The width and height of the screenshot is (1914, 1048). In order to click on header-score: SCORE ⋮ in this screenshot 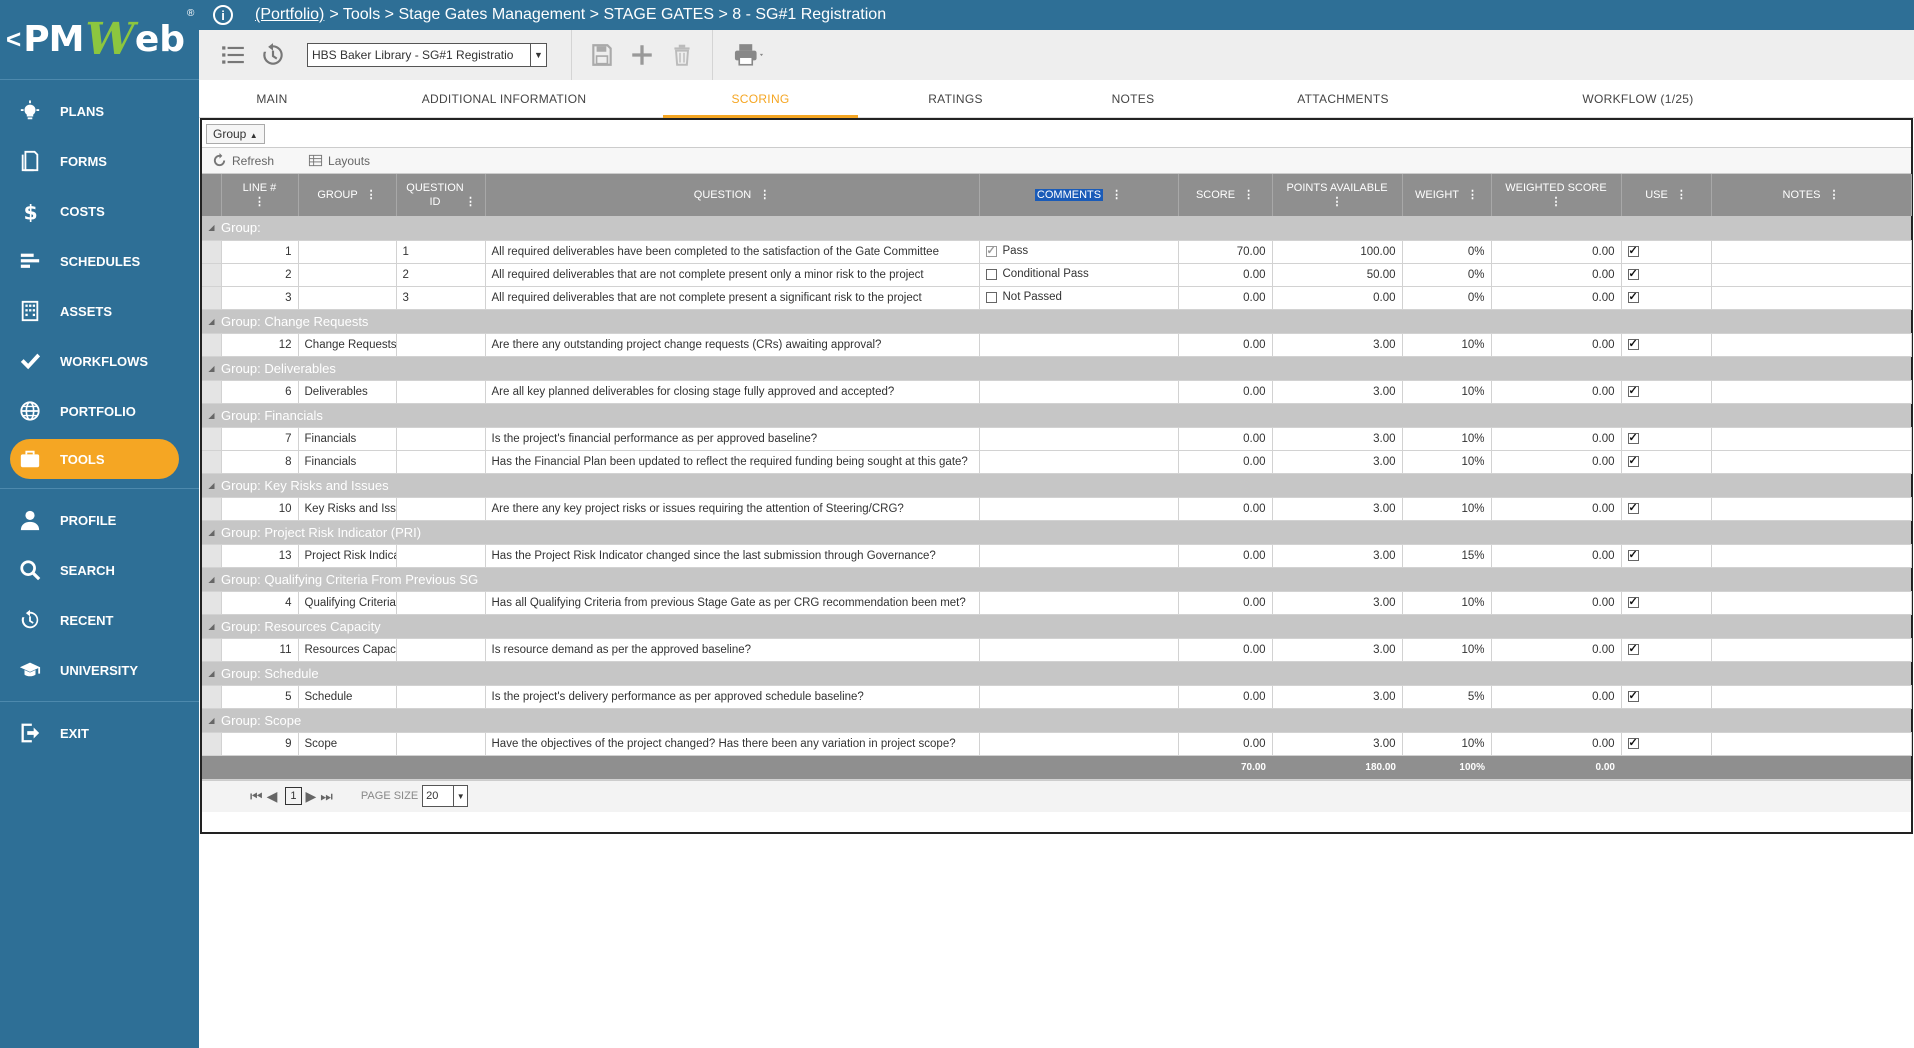, I will do `click(1225, 195)`.